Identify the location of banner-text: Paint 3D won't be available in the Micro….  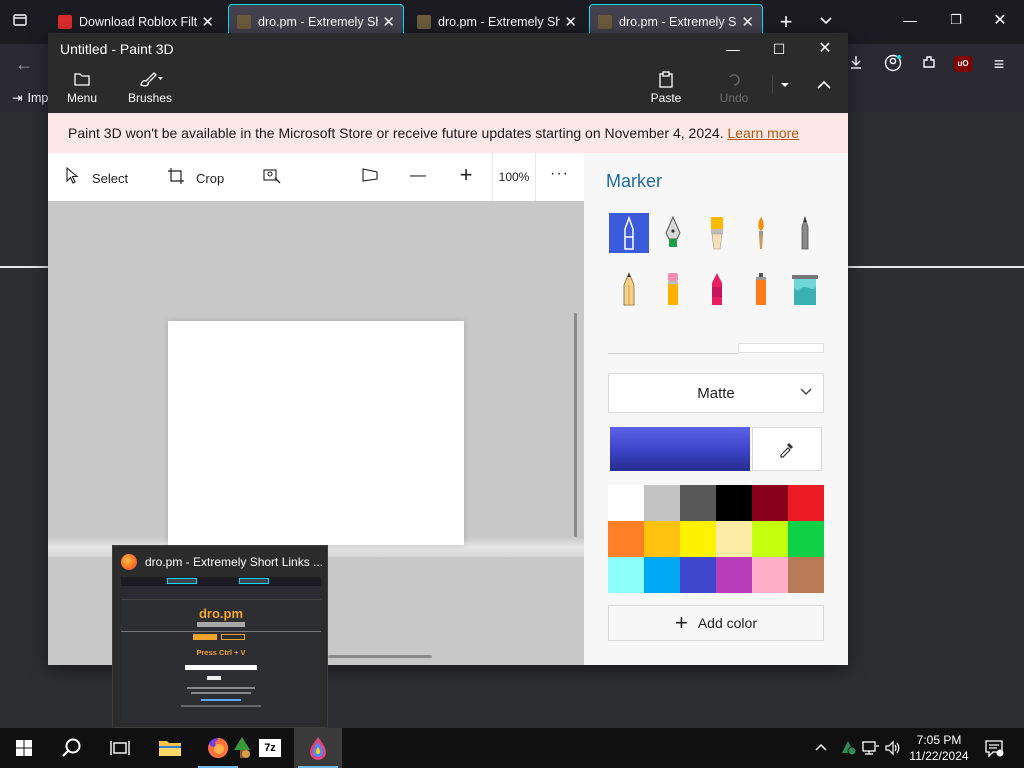
(396, 133).